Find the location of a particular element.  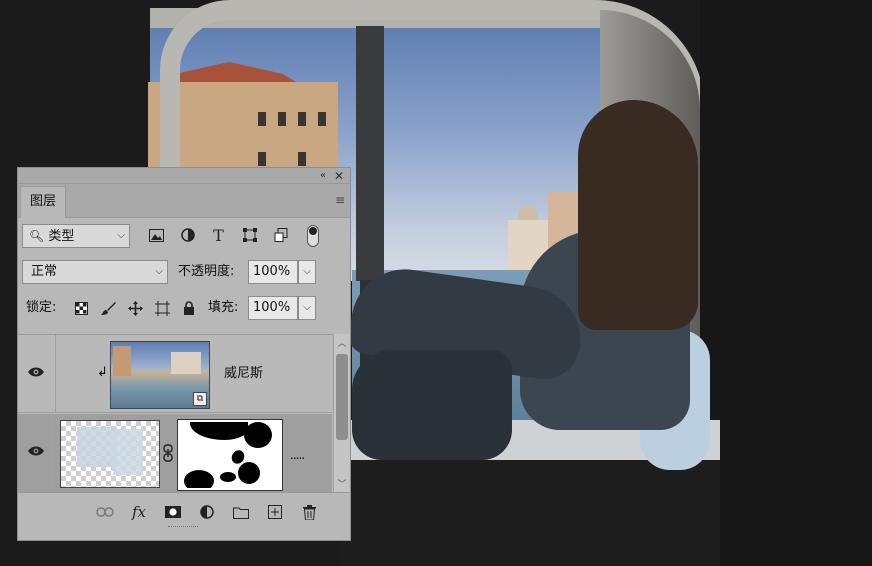

clipping-mask-arrow-icon: ↲ is located at coordinates (102, 372).